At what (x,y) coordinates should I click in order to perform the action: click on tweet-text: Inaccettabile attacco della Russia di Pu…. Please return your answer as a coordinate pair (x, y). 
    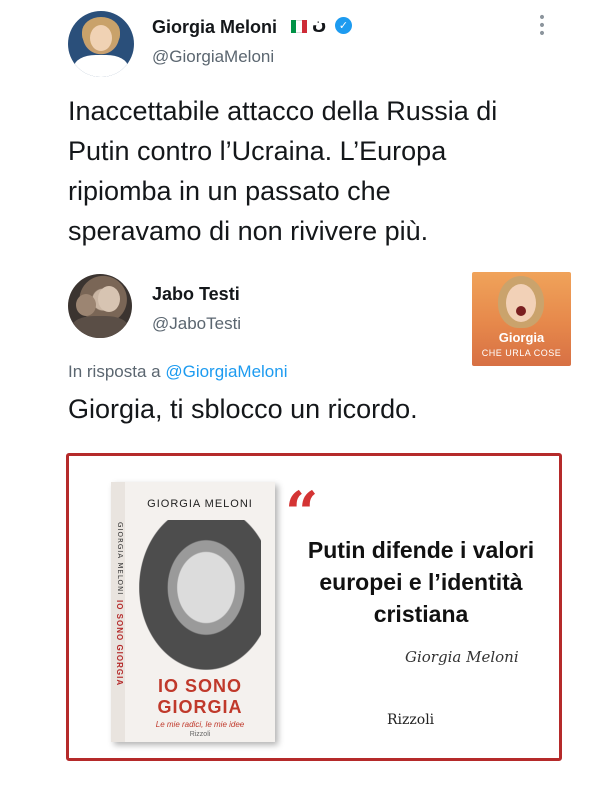
    Looking at the image, I should click on (283, 171).